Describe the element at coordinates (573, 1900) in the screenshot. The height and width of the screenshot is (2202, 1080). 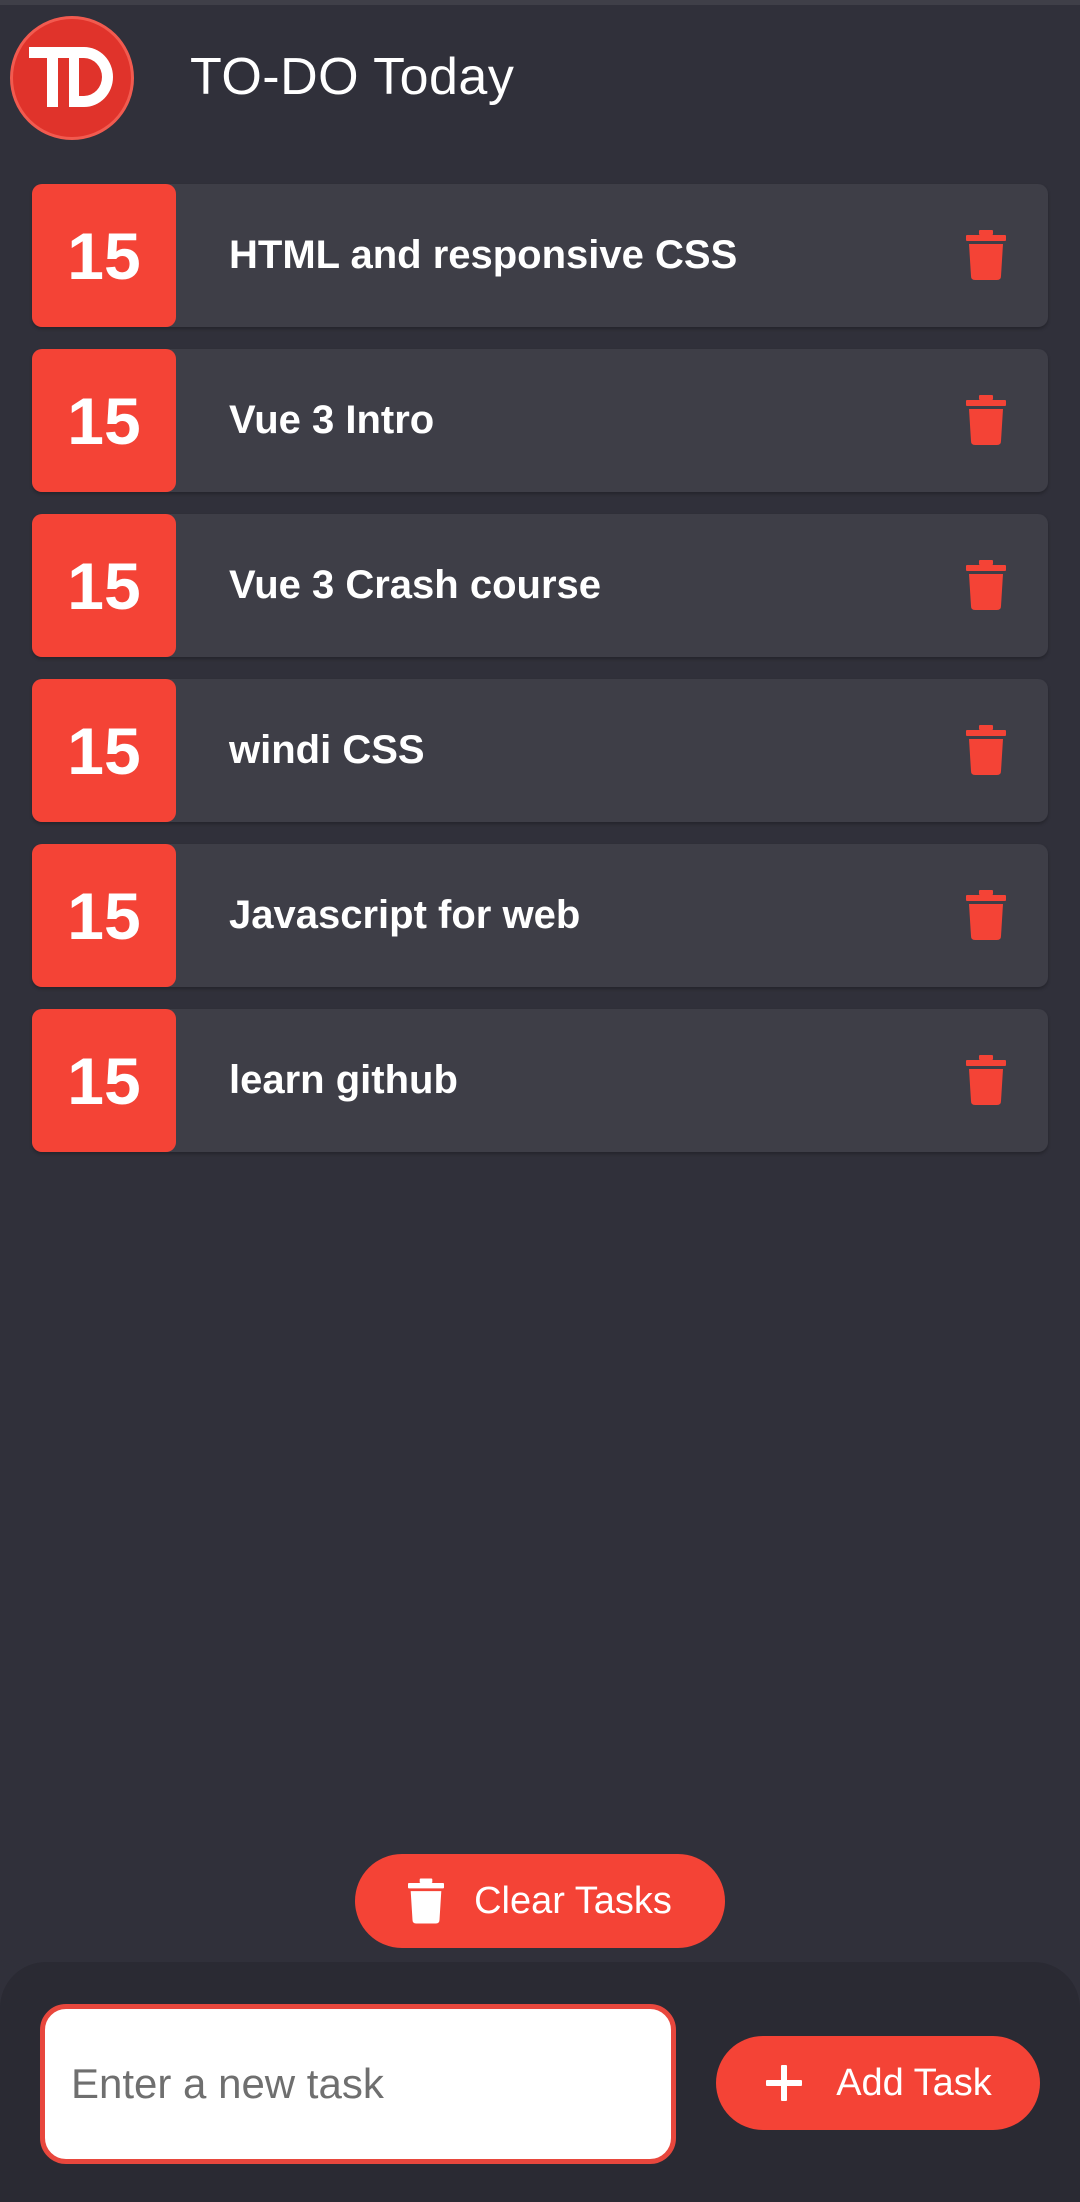
I see `clear-tasks-label: Clear Tasks` at that location.